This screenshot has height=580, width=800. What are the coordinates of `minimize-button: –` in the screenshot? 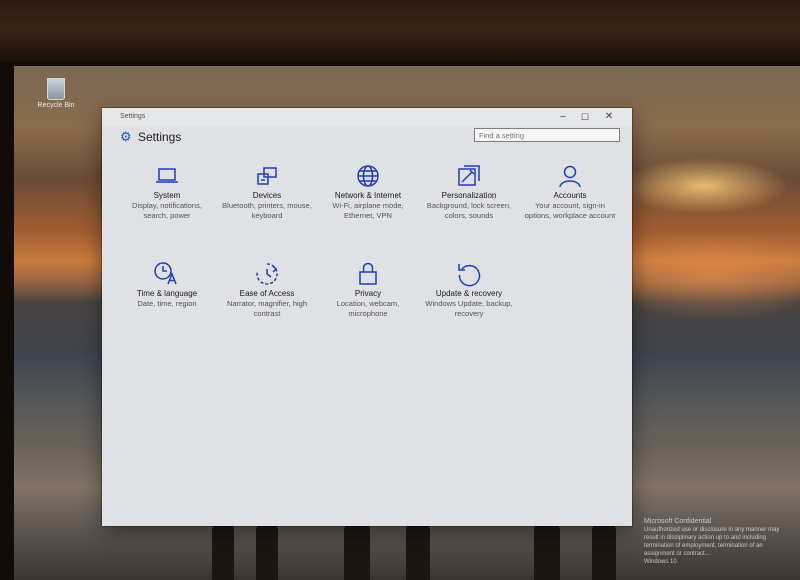 It's located at (563, 117).